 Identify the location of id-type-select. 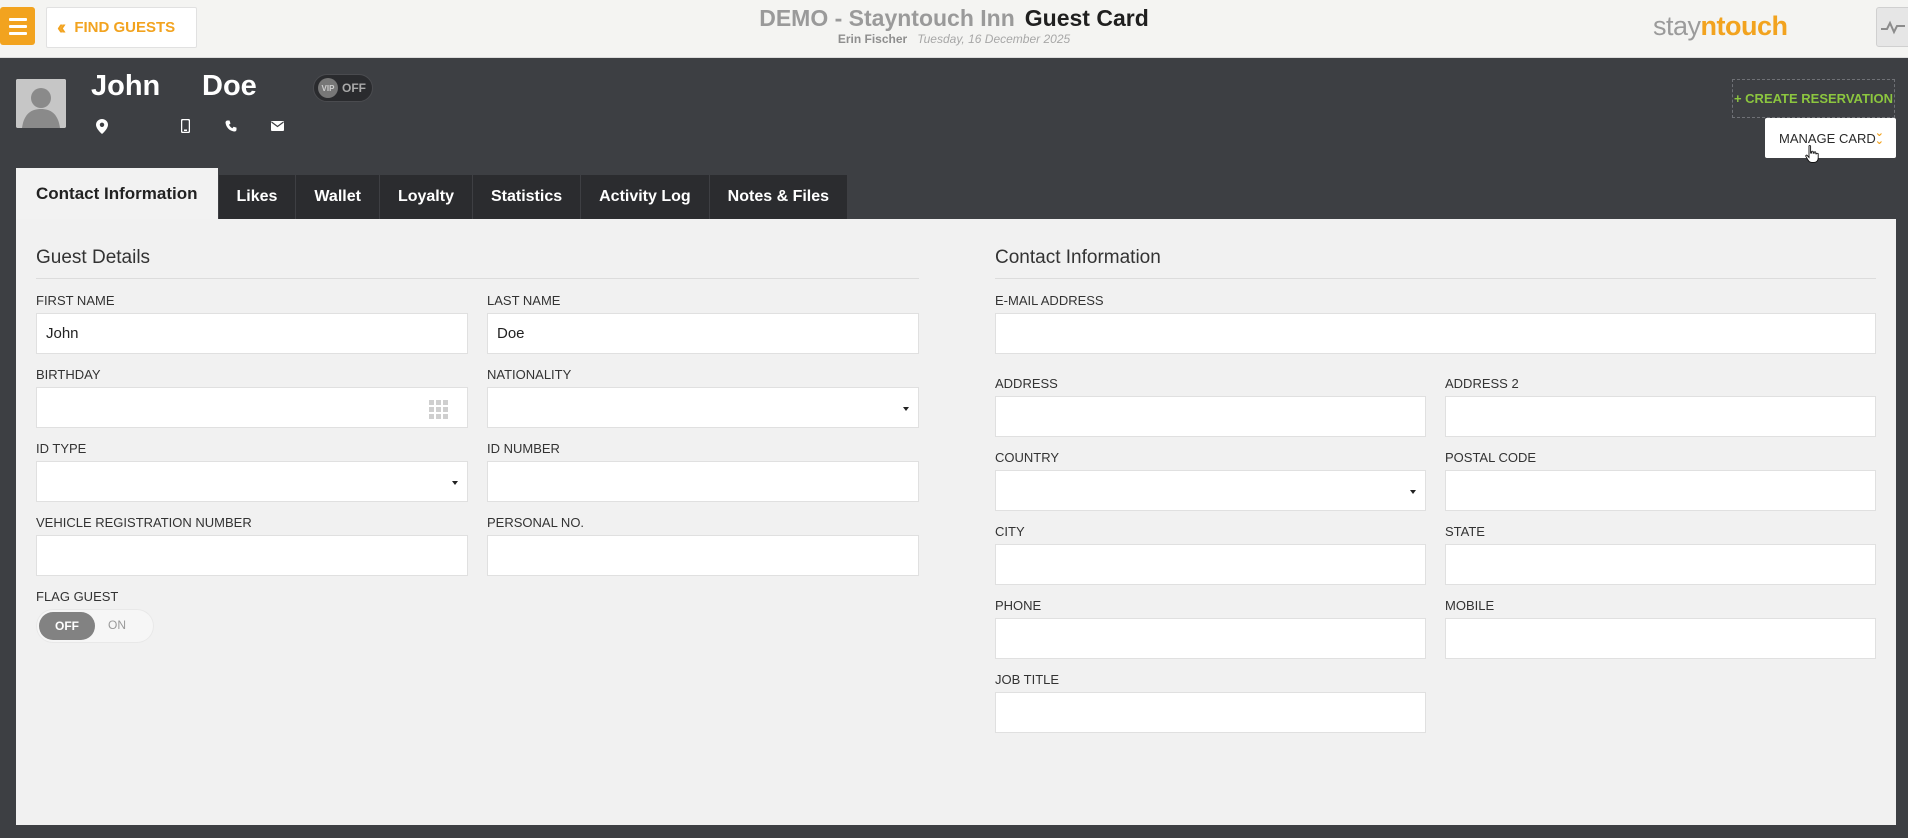
(252, 481).